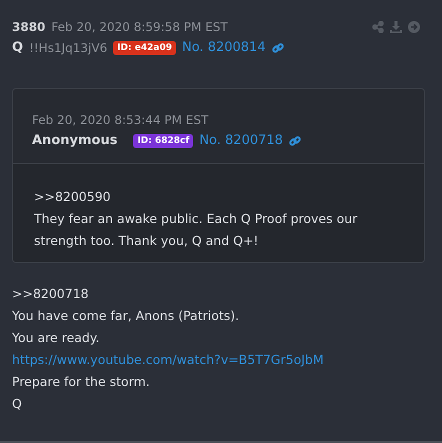 This screenshot has height=443, width=442. I want to click on post-date: Feb 20, 2020 8:53:44 PM EST, so click(120, 119).